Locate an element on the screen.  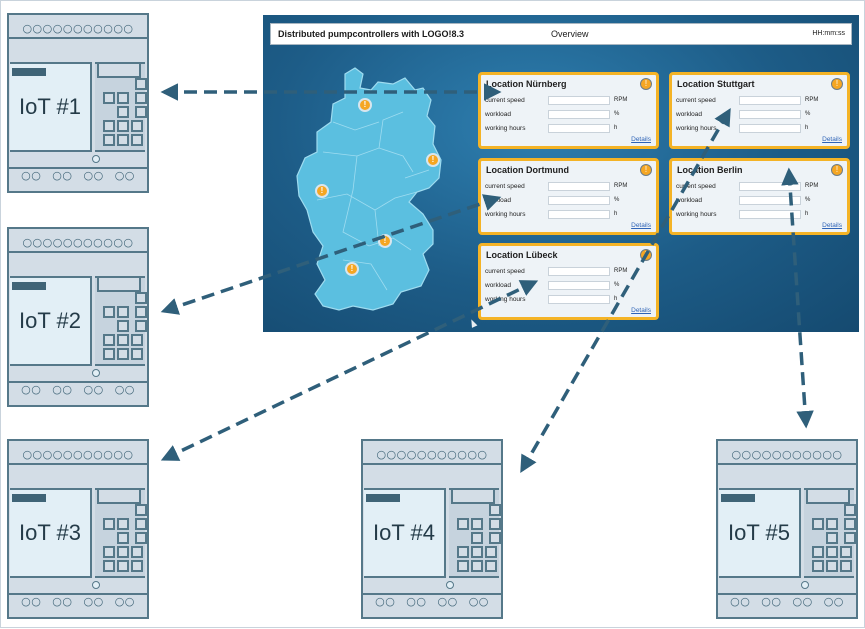
arrow-iot5-berlin is located at coordinates (797, 298).